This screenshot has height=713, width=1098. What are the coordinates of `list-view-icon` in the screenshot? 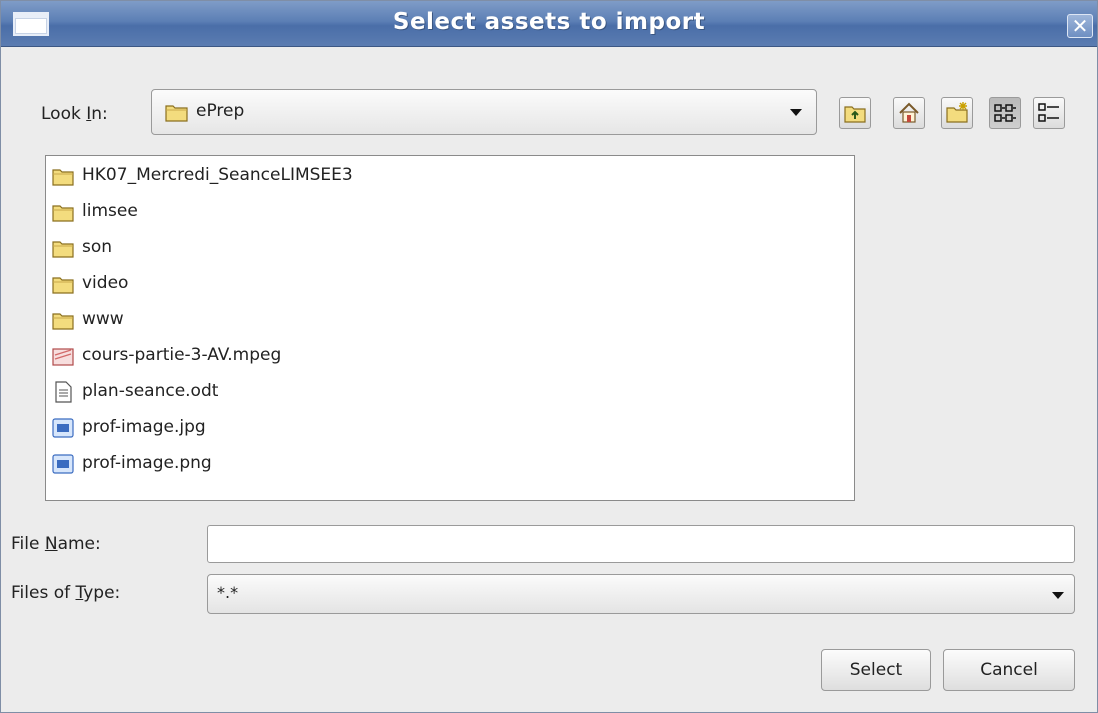 It's located at (1005, 113).